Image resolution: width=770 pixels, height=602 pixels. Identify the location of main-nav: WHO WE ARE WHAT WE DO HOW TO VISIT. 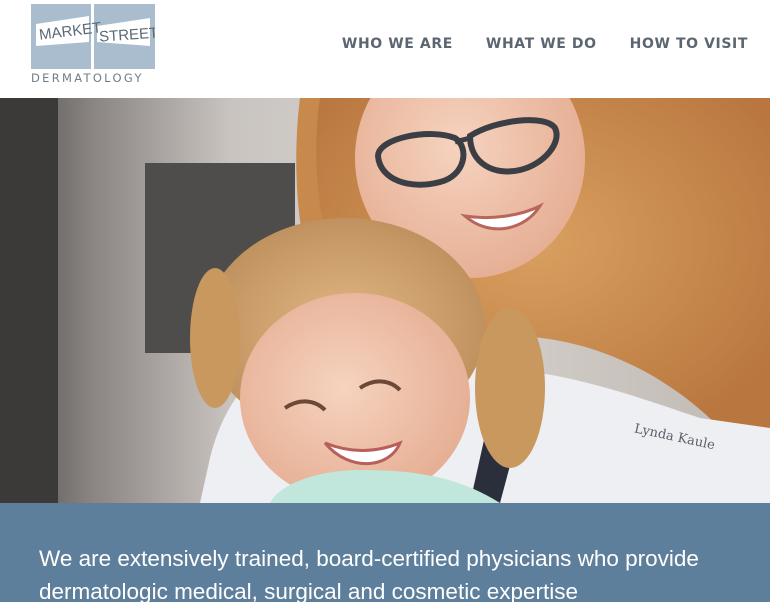
(545, 44).